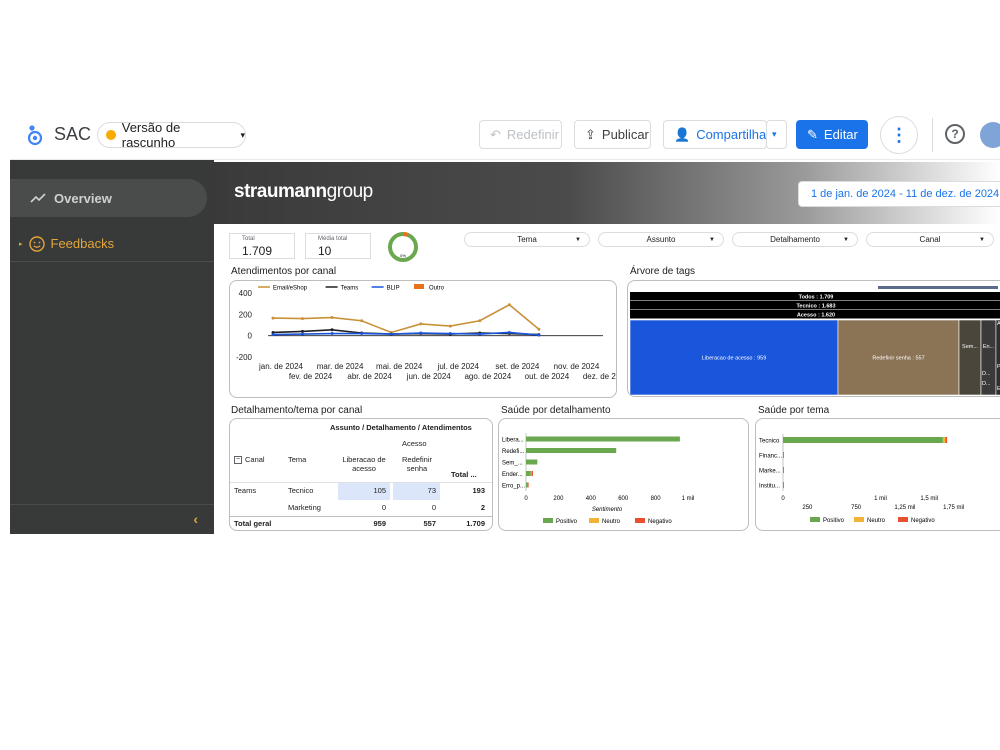 The image size is (1000, 750). Describe the element at coordinates (526, 499) in the screenshot. I see `x-tick-label: 0` at that location.